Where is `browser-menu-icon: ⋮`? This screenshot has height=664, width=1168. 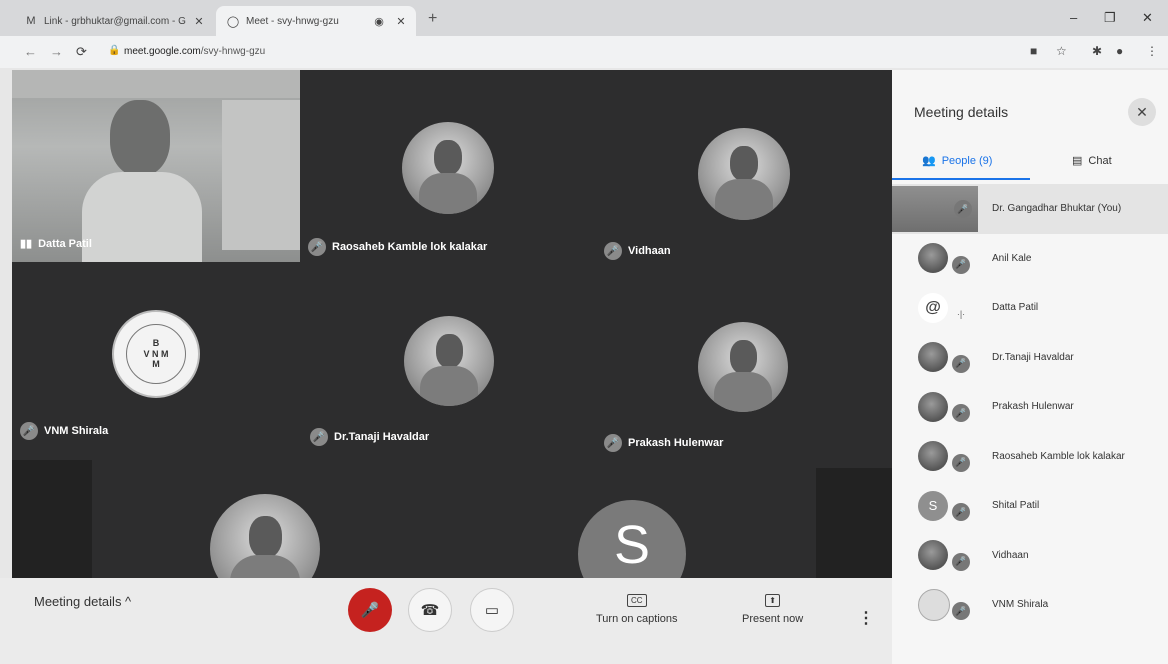 browser-menu-icon: ⋮ is located at coordinates (1152, 51).